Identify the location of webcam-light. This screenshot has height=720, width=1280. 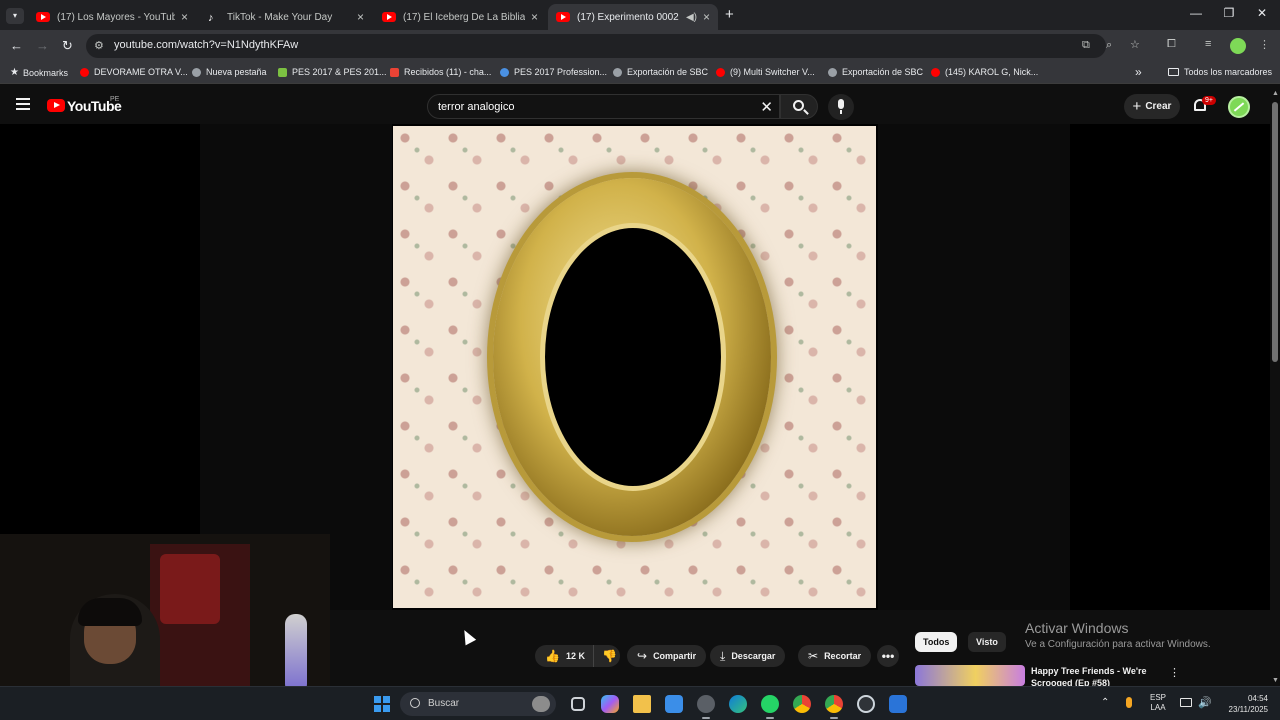
(296, 654).